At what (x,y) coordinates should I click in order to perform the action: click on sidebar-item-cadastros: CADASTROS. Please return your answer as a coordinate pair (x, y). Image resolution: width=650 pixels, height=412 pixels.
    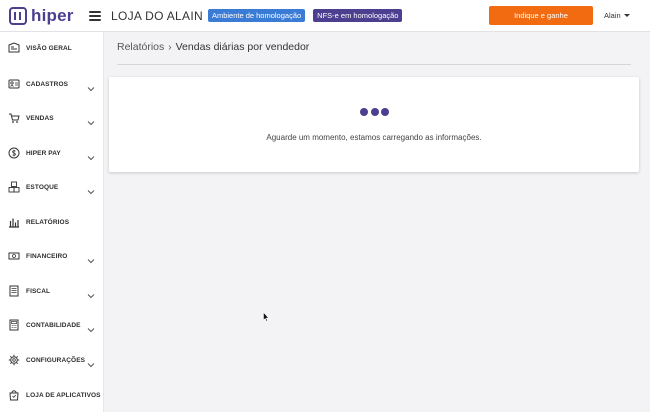
    Looking at the image, I should click on (52, 84).